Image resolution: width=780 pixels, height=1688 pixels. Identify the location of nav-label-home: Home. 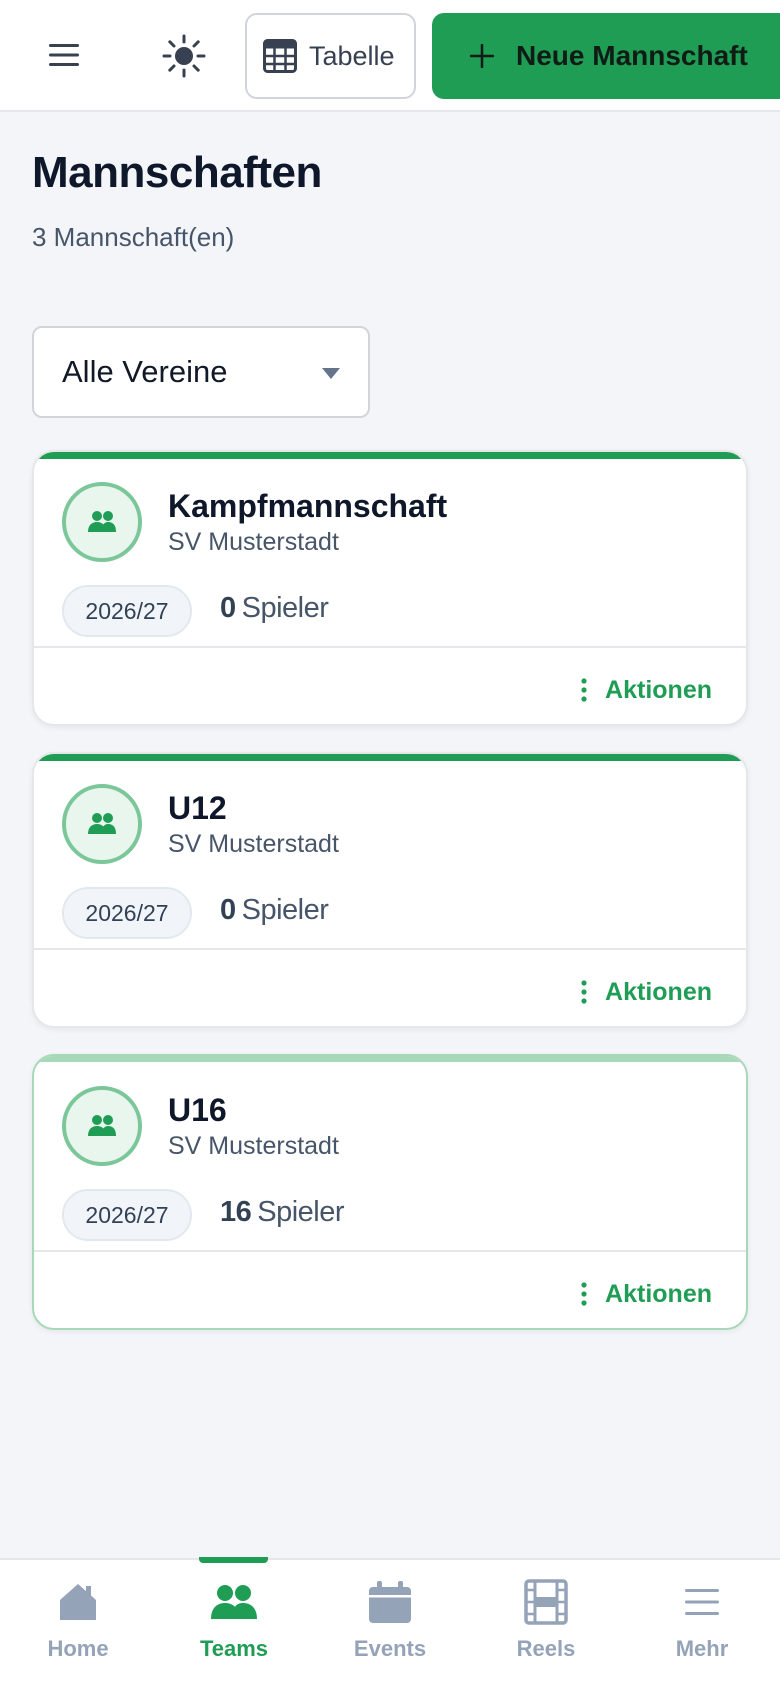
(78, 1648).